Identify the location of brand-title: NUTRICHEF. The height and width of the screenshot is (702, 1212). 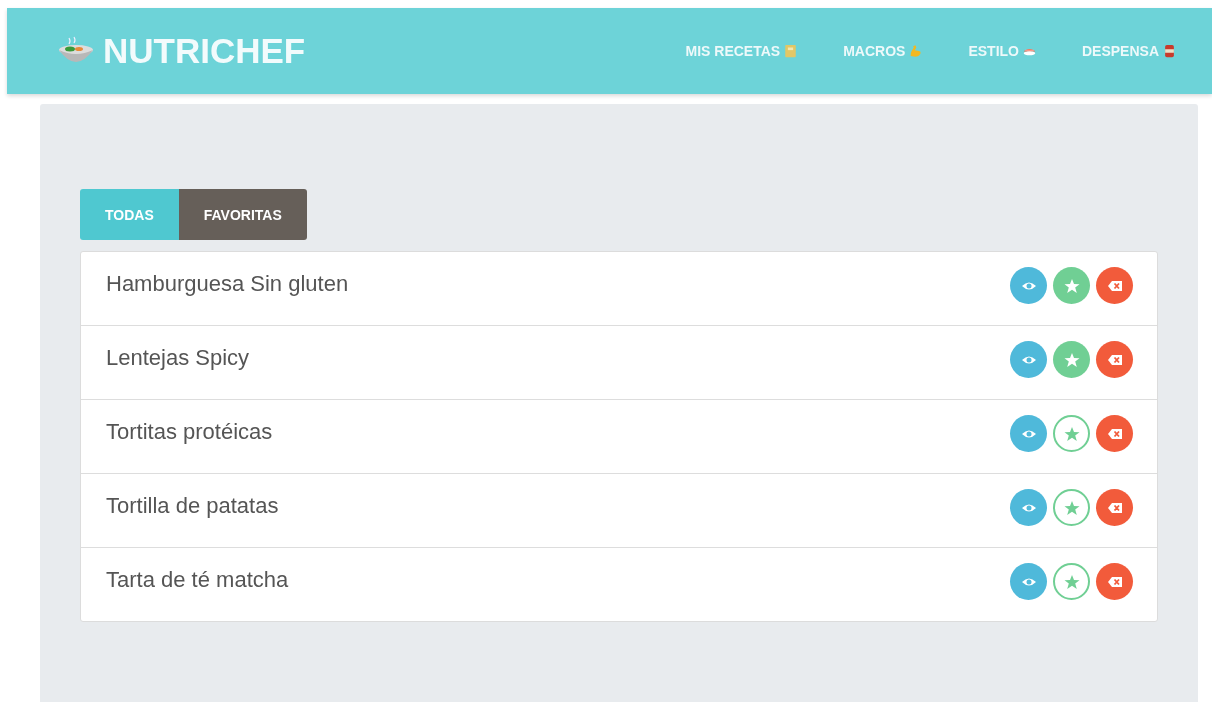
(204, 51).